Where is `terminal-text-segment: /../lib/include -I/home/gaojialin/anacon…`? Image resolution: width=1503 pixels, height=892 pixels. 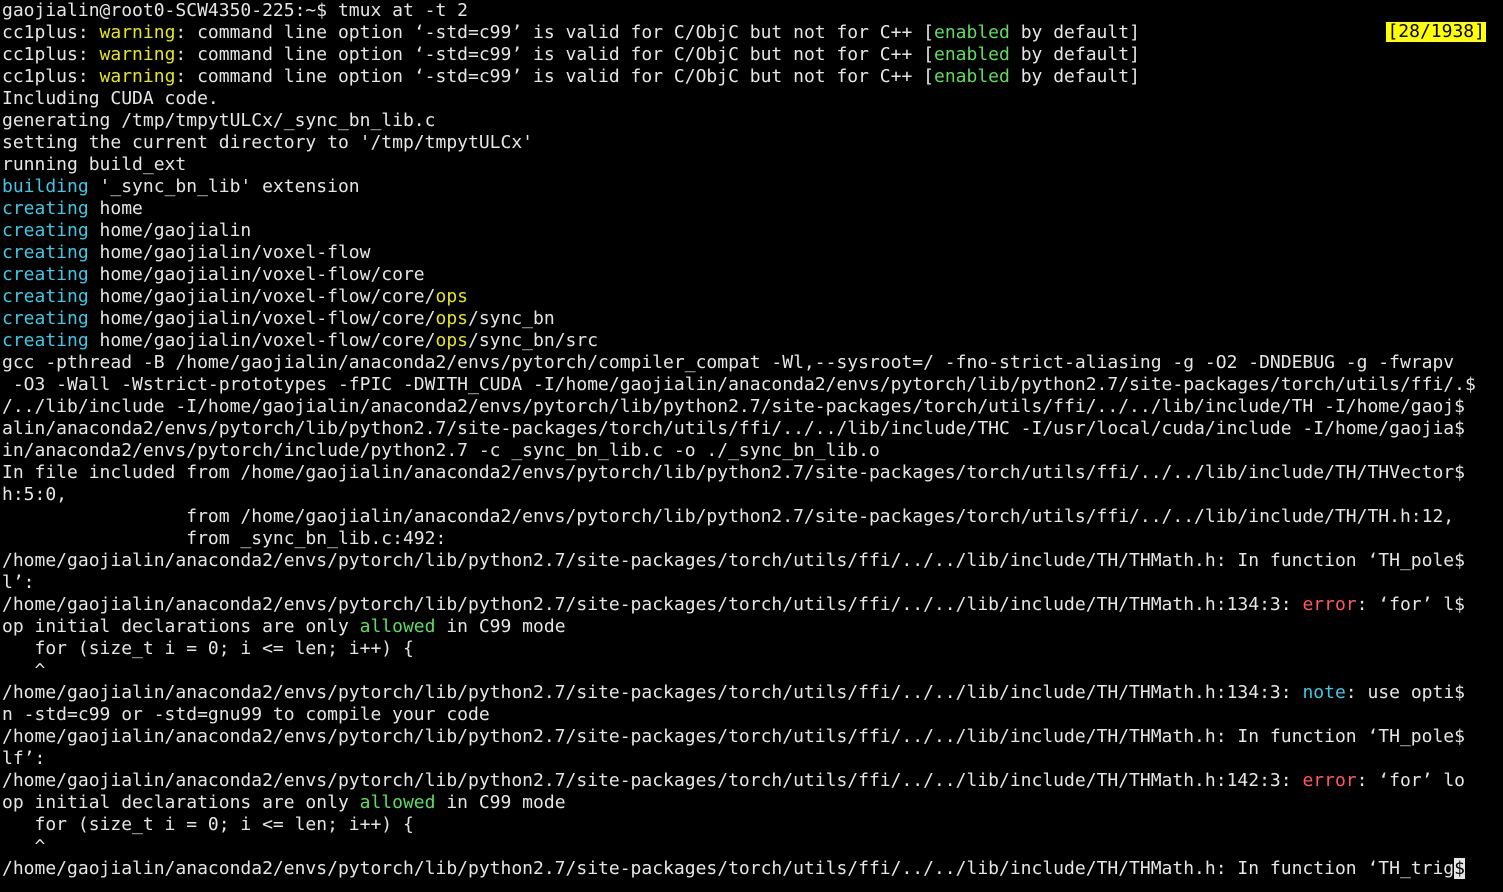 terminal-text-segment: /../lib/include -I/home/gaojialin/anacon… is located at coordinates (733, 406).